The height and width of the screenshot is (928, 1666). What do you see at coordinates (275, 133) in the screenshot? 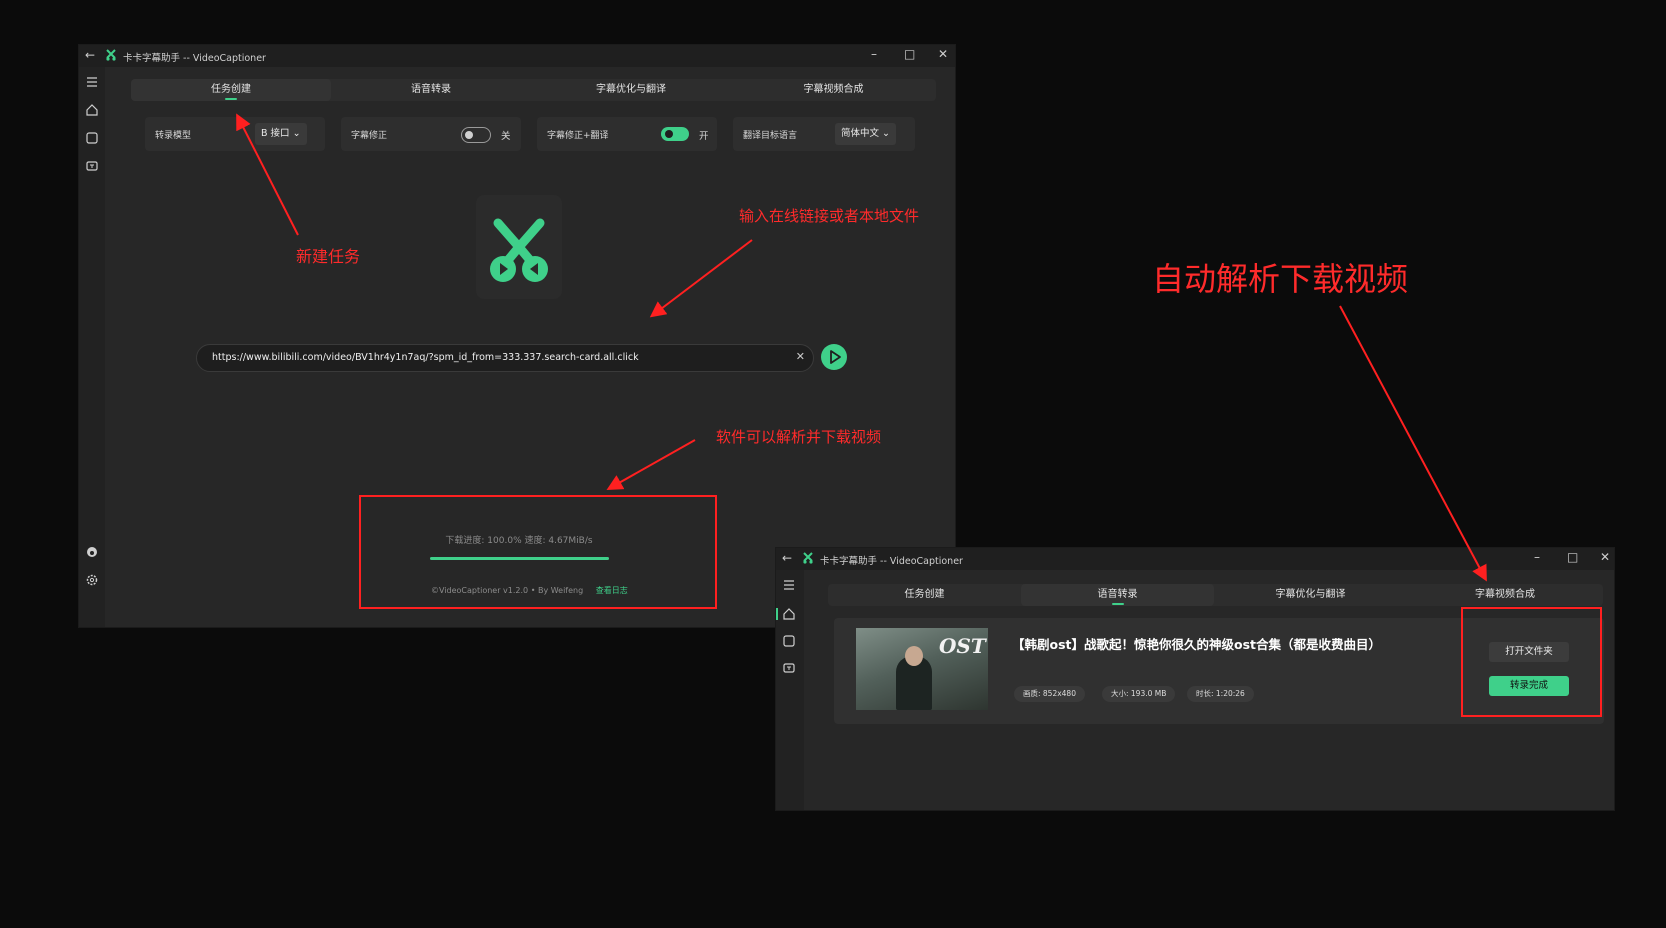
I see `model-value: B 接口` at bounding box center [275, 133].